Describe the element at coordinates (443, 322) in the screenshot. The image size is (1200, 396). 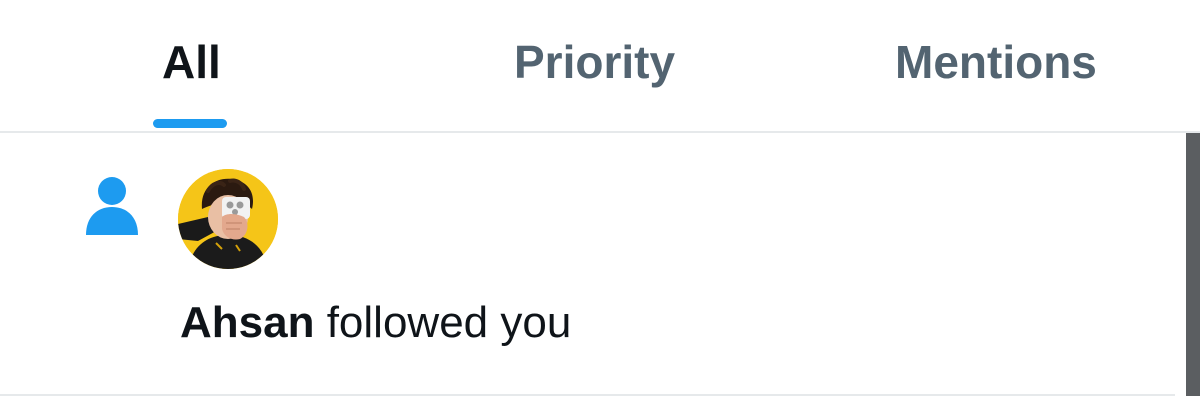
I see `notification-action-text: followed you` at that location.